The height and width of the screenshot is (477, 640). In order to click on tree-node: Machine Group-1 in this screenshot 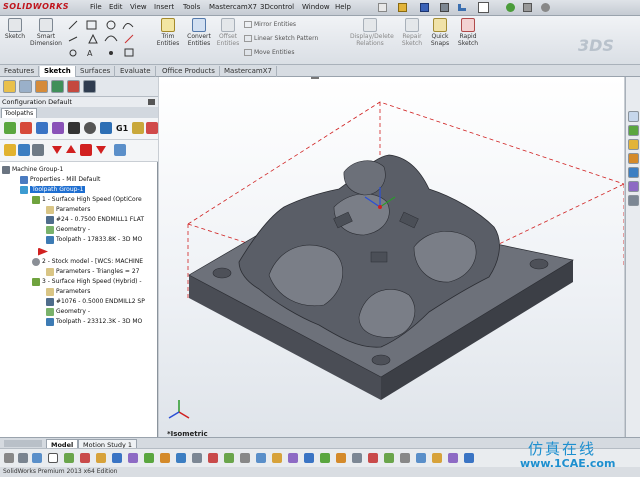, I will do `click(32, 170)`.